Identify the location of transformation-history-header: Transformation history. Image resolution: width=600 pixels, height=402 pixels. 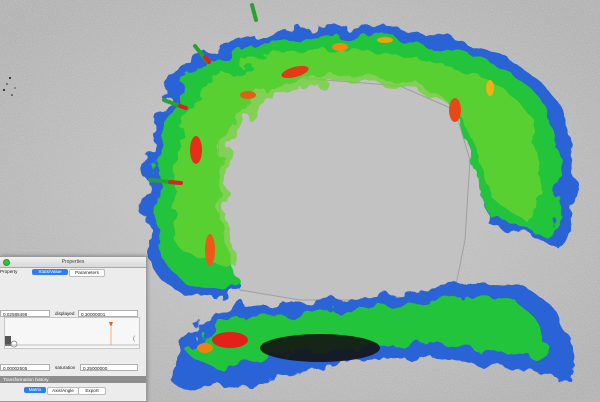
(73, 379).